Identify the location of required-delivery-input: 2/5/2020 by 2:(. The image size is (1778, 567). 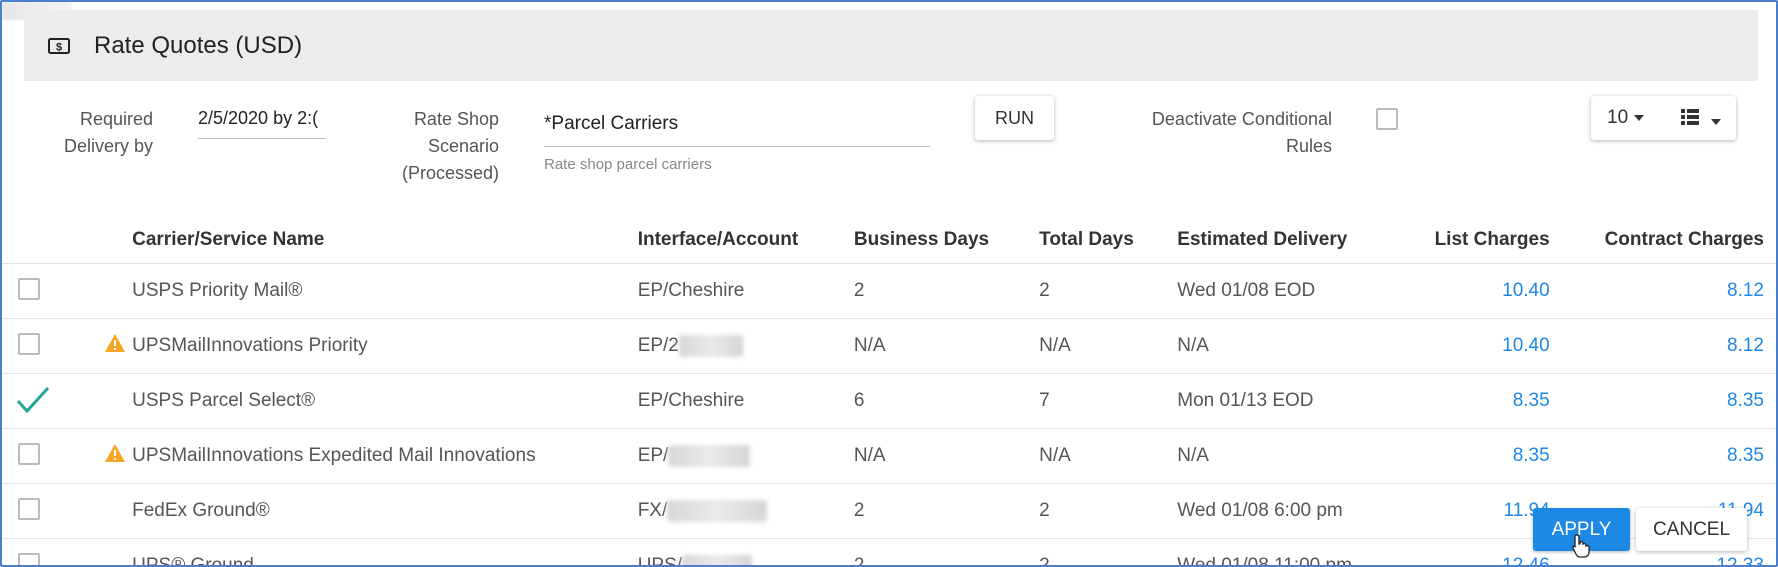
(262, 123).